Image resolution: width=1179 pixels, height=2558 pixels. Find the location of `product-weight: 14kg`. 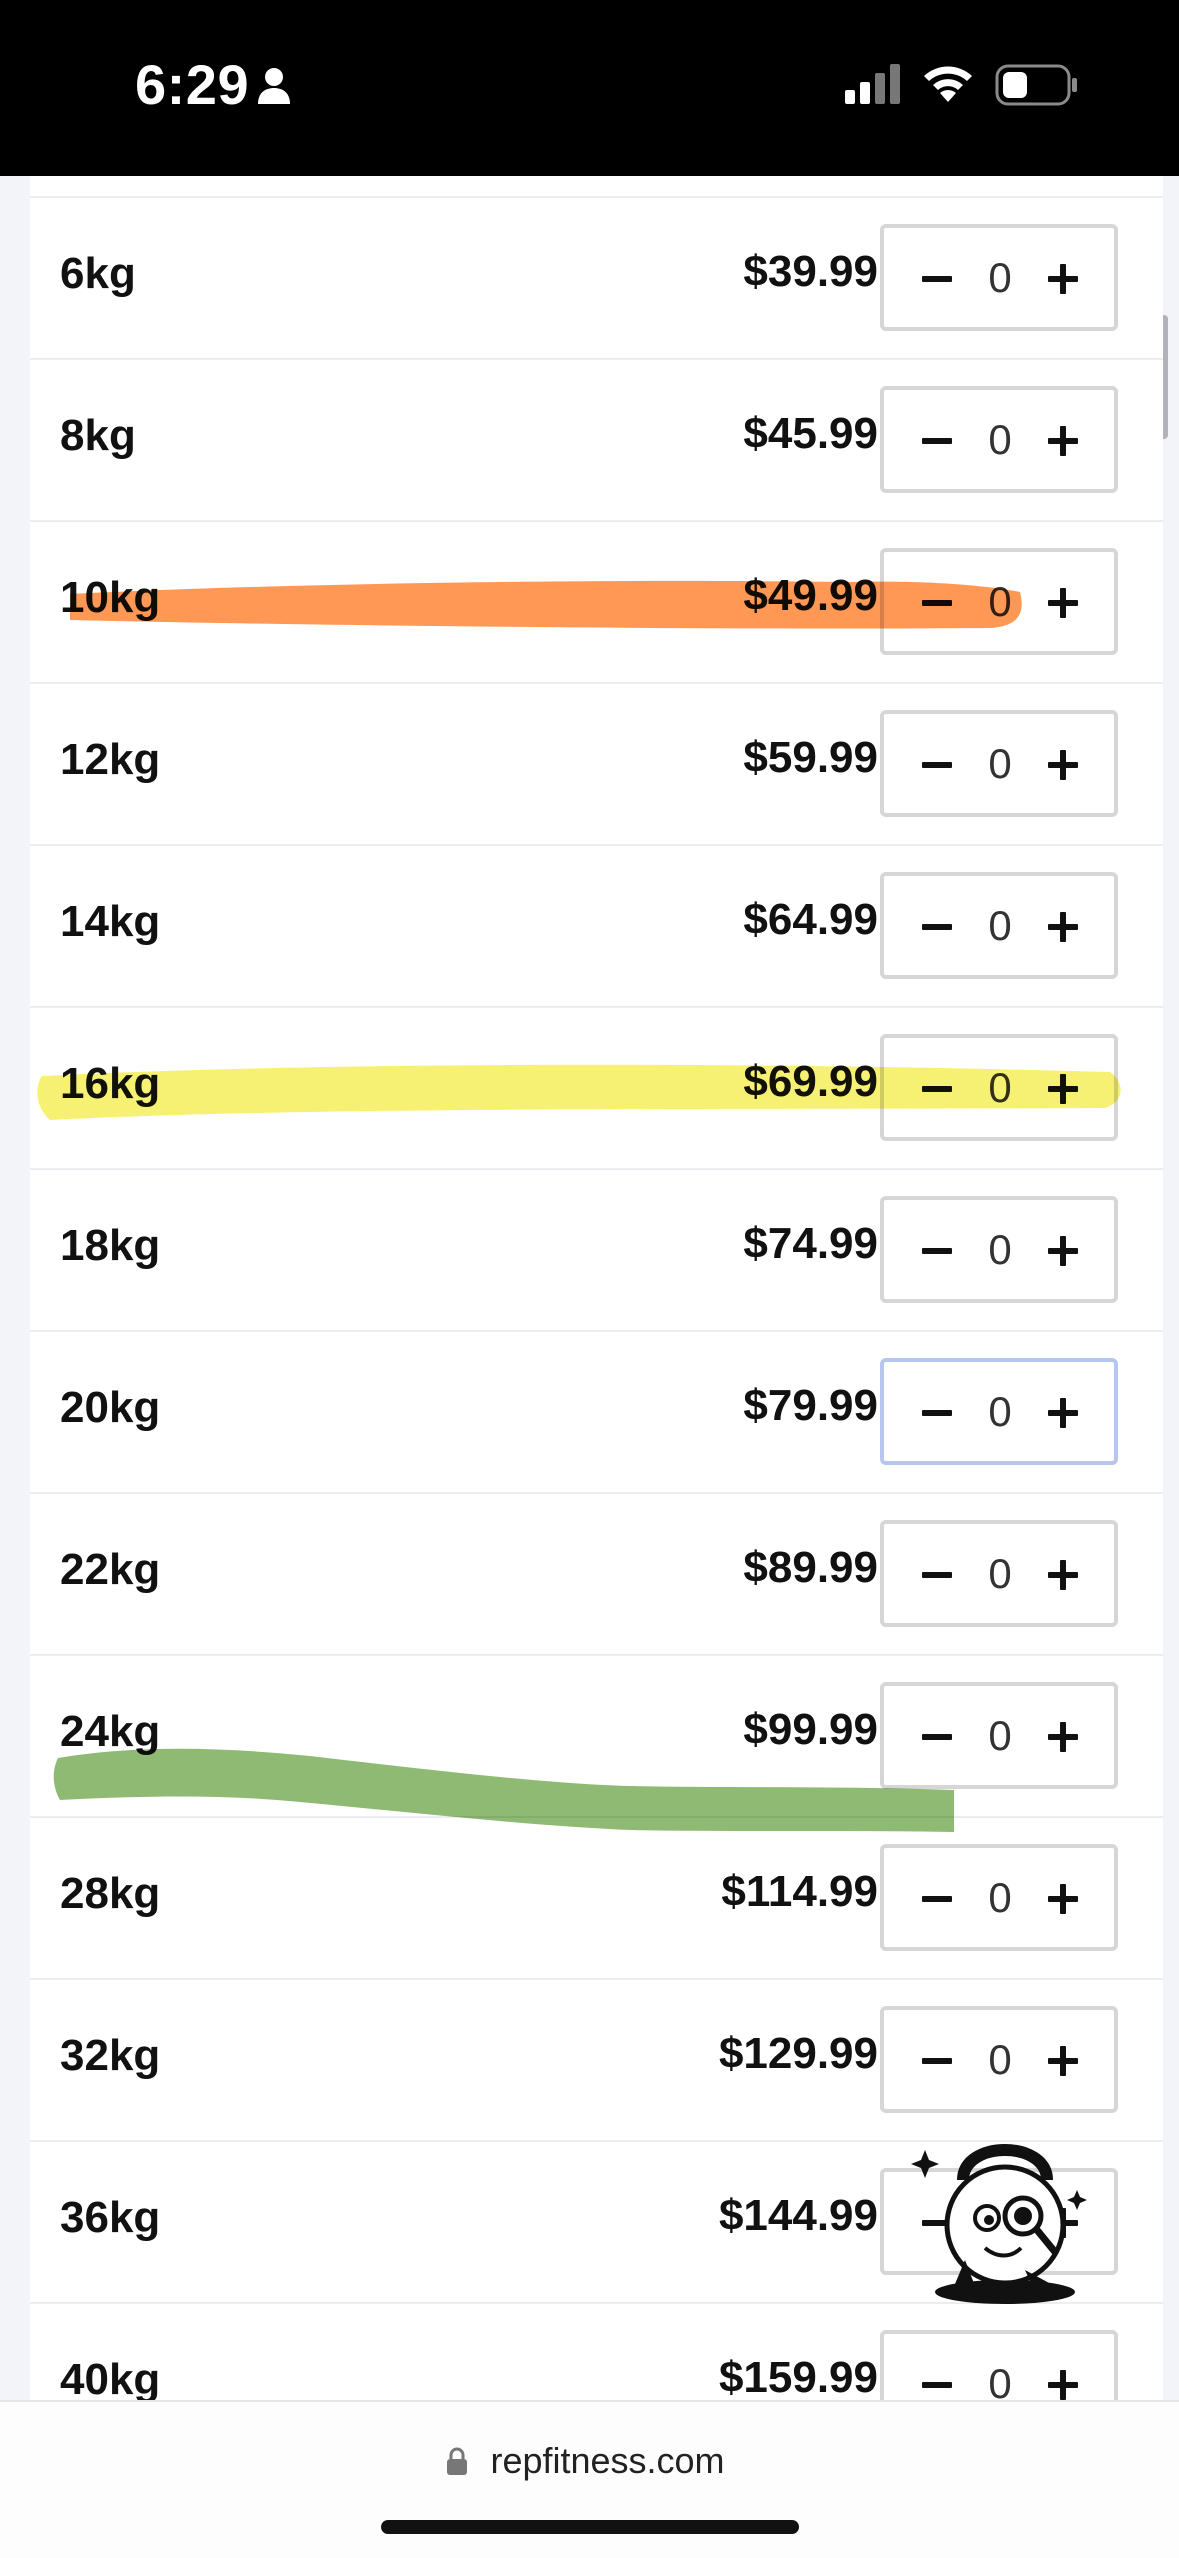

product-weight: 14kg is located at coordinates (110, 921).